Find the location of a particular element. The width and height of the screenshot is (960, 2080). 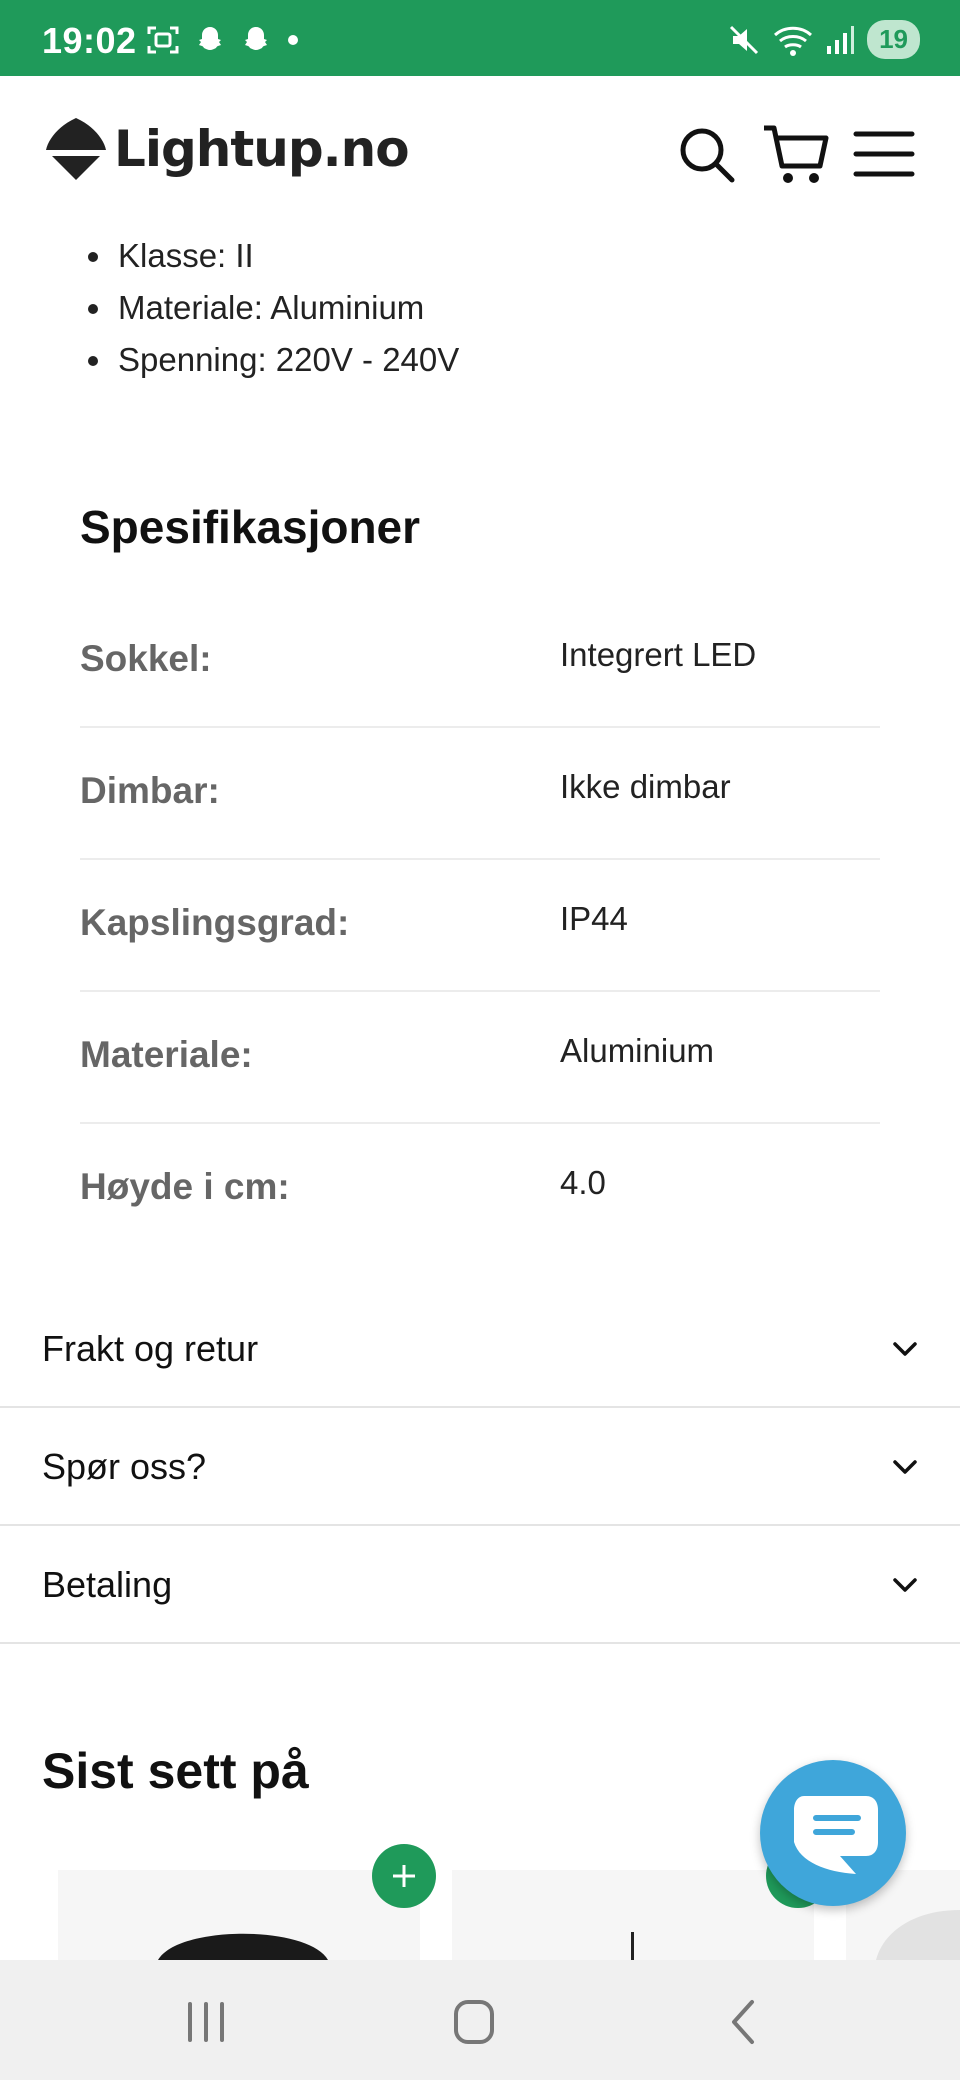

accordion-item-spor: Spør oss? is located at coordinates (480, 1467).